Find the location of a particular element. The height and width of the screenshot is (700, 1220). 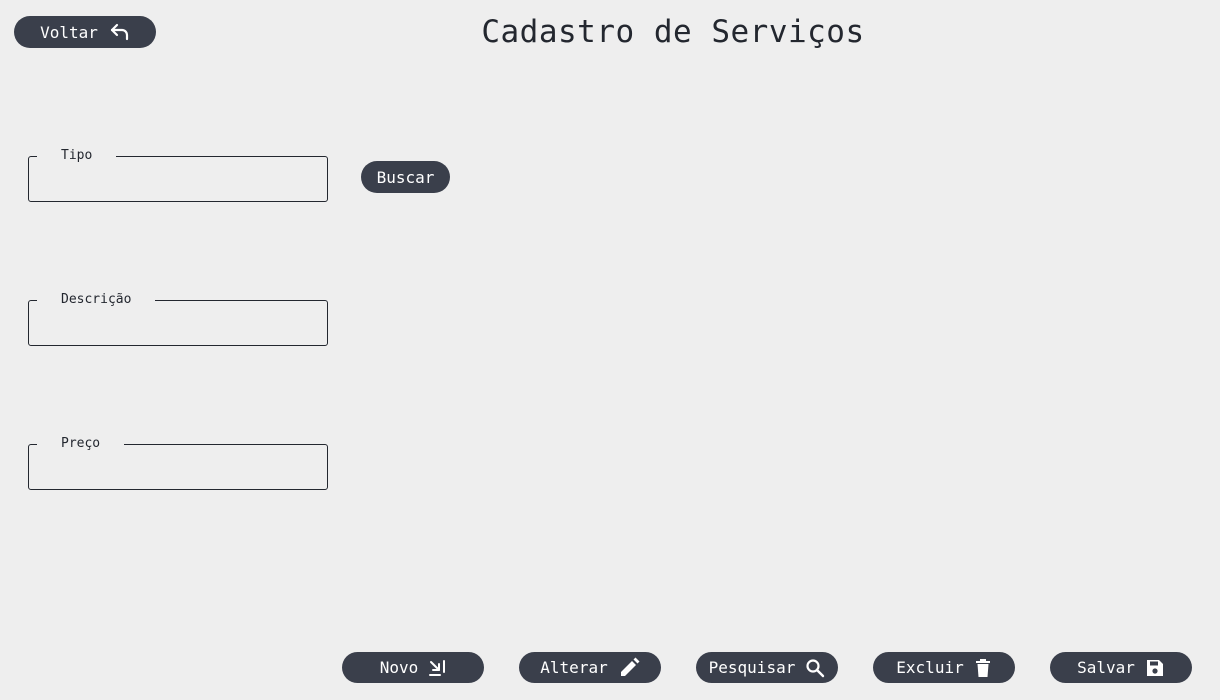

buscar-button-label: Buscar is located at coordinates (405, 177).